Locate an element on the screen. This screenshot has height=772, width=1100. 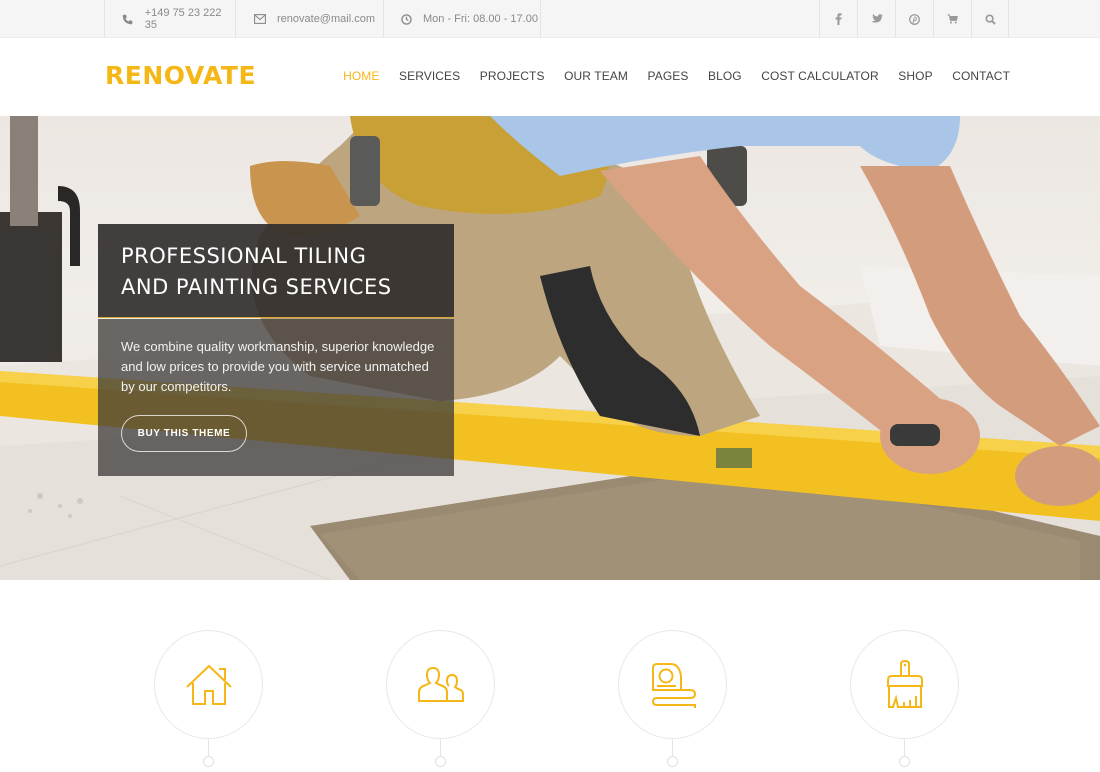
house-icon is located at coordinates (208, 684).